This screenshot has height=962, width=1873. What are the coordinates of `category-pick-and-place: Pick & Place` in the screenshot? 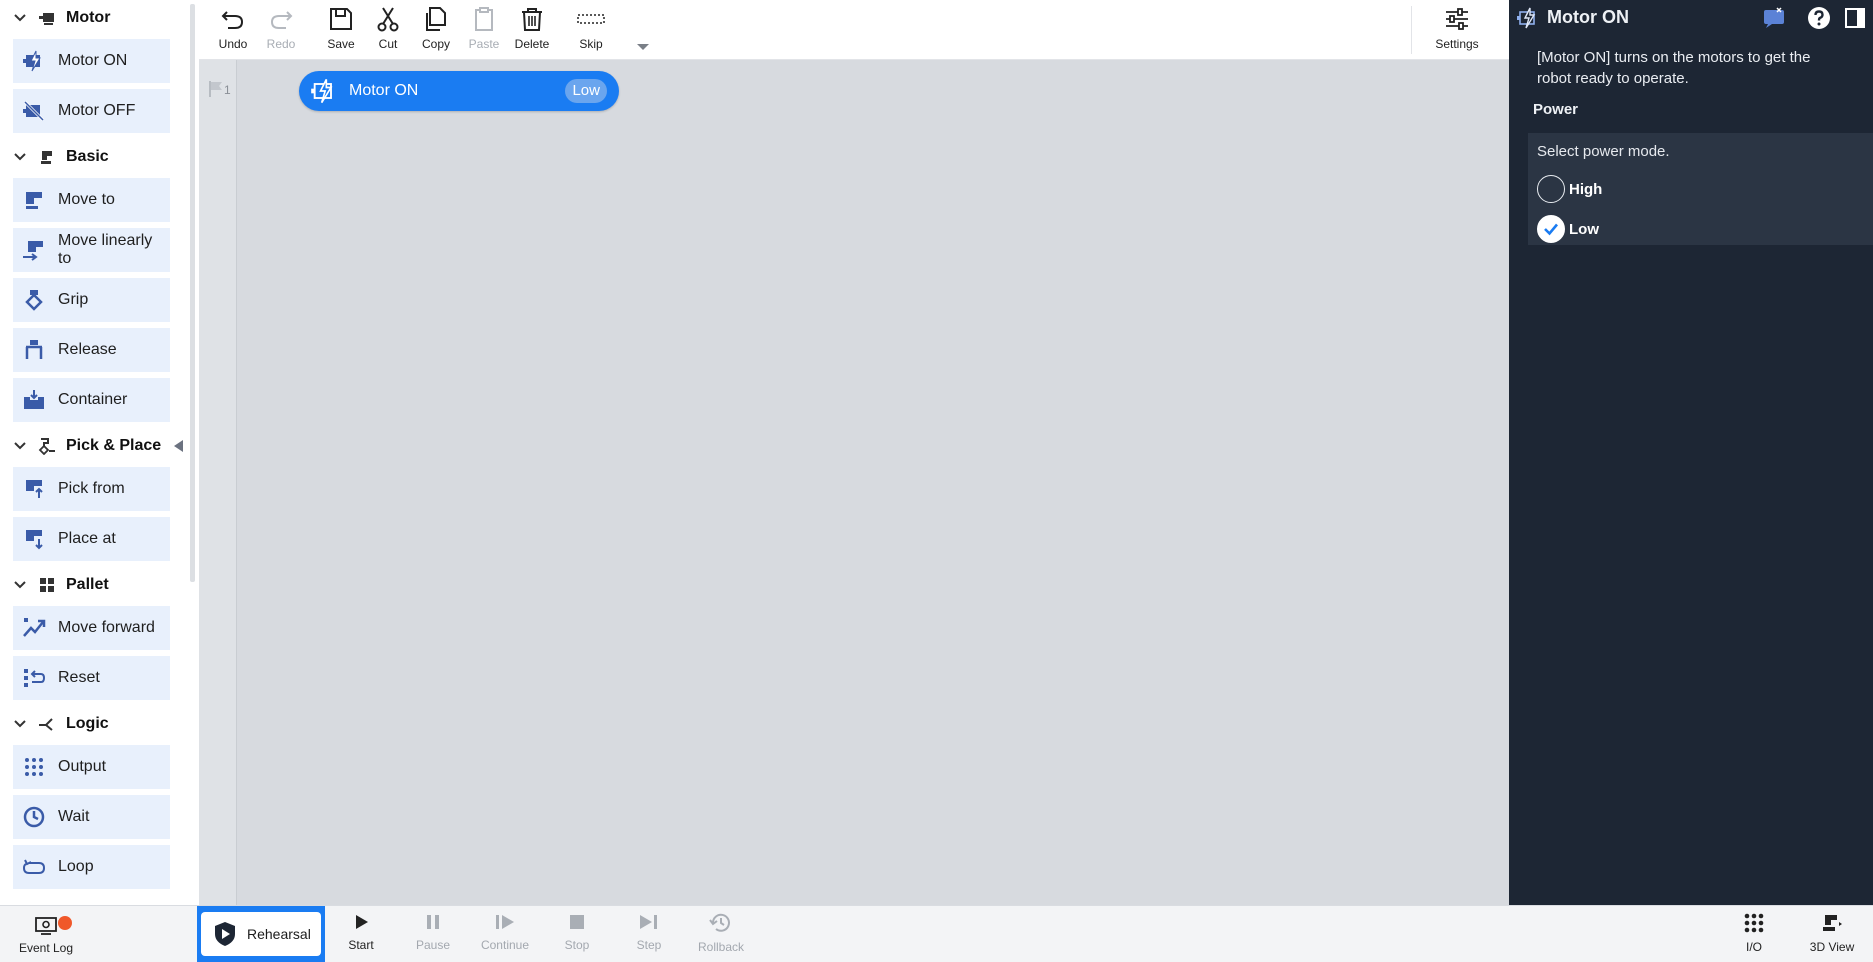 It's located at (98, 446).